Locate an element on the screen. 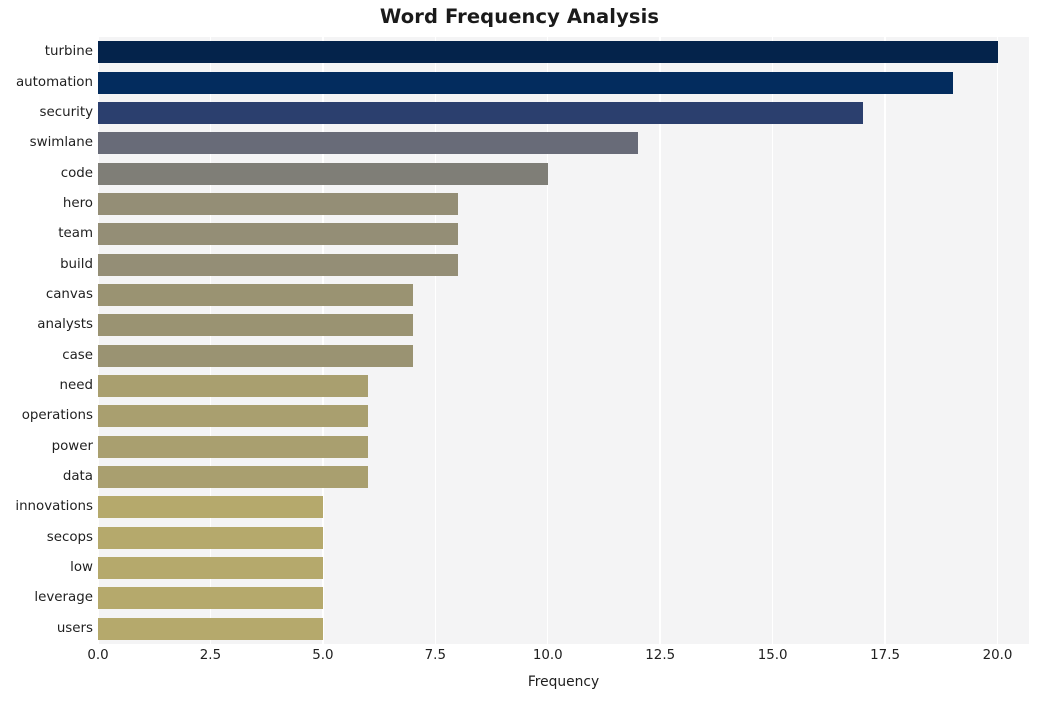  x-axis-tick-label: 15.0 is located at coordinates (772, 655).